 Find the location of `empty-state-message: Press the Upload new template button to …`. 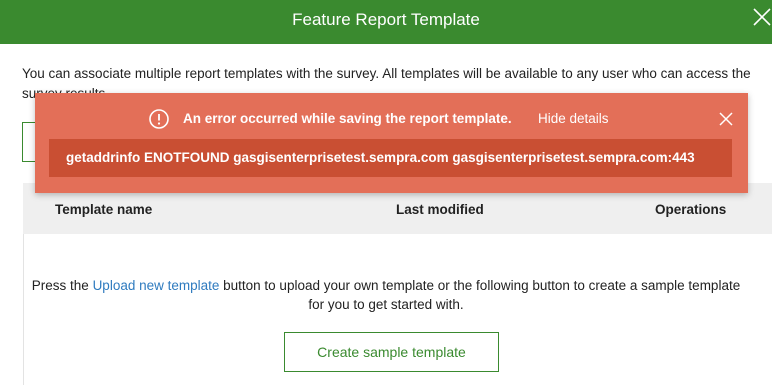

empty-state-message: Press the Upload new template button to … is located at coordinates (386, 295).